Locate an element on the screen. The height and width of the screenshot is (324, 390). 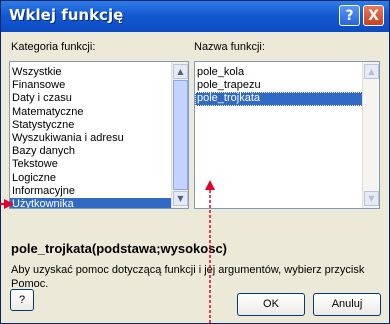
help-icon: ? is located at coordinates (349, 15).